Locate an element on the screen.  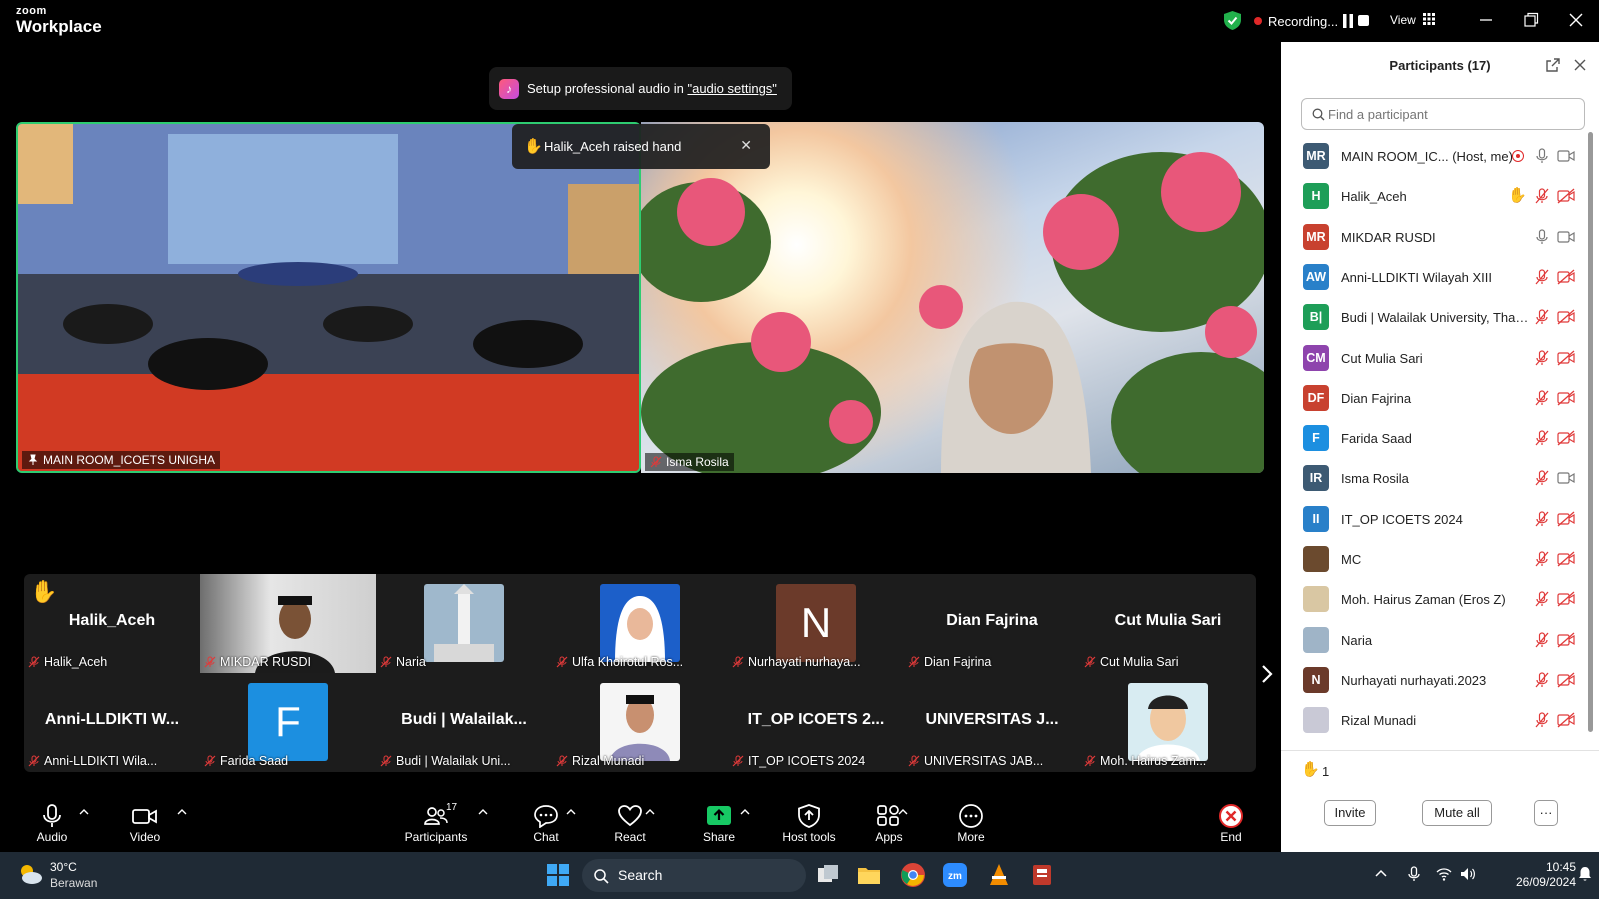
chrome-icon is located at coordinates (913, 875).